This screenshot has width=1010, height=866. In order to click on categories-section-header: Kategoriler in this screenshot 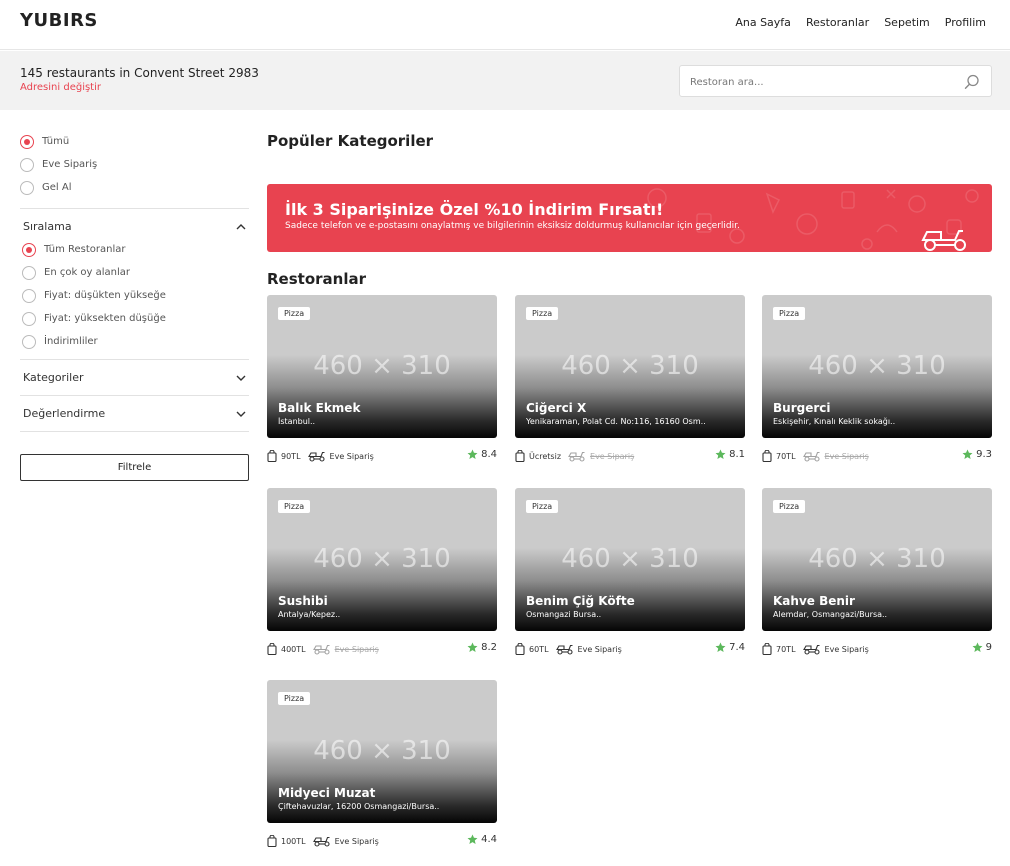, I will do `click(134, 377)`.